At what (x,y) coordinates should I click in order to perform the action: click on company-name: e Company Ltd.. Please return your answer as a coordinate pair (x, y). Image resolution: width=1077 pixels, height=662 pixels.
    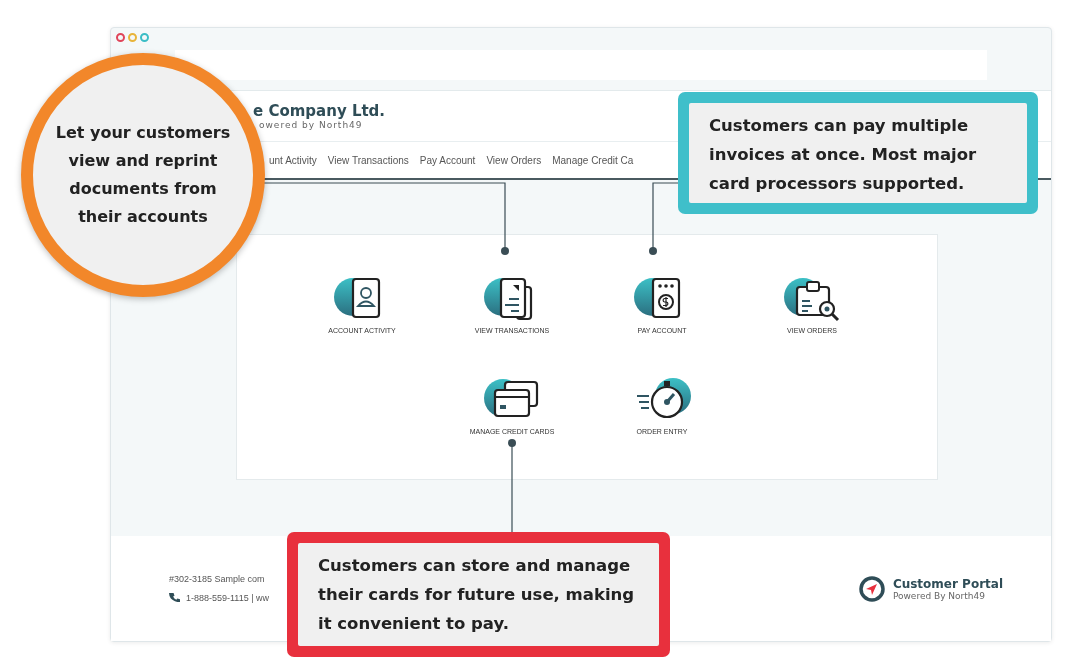
    Looking at the image, I should click on (319, 111).